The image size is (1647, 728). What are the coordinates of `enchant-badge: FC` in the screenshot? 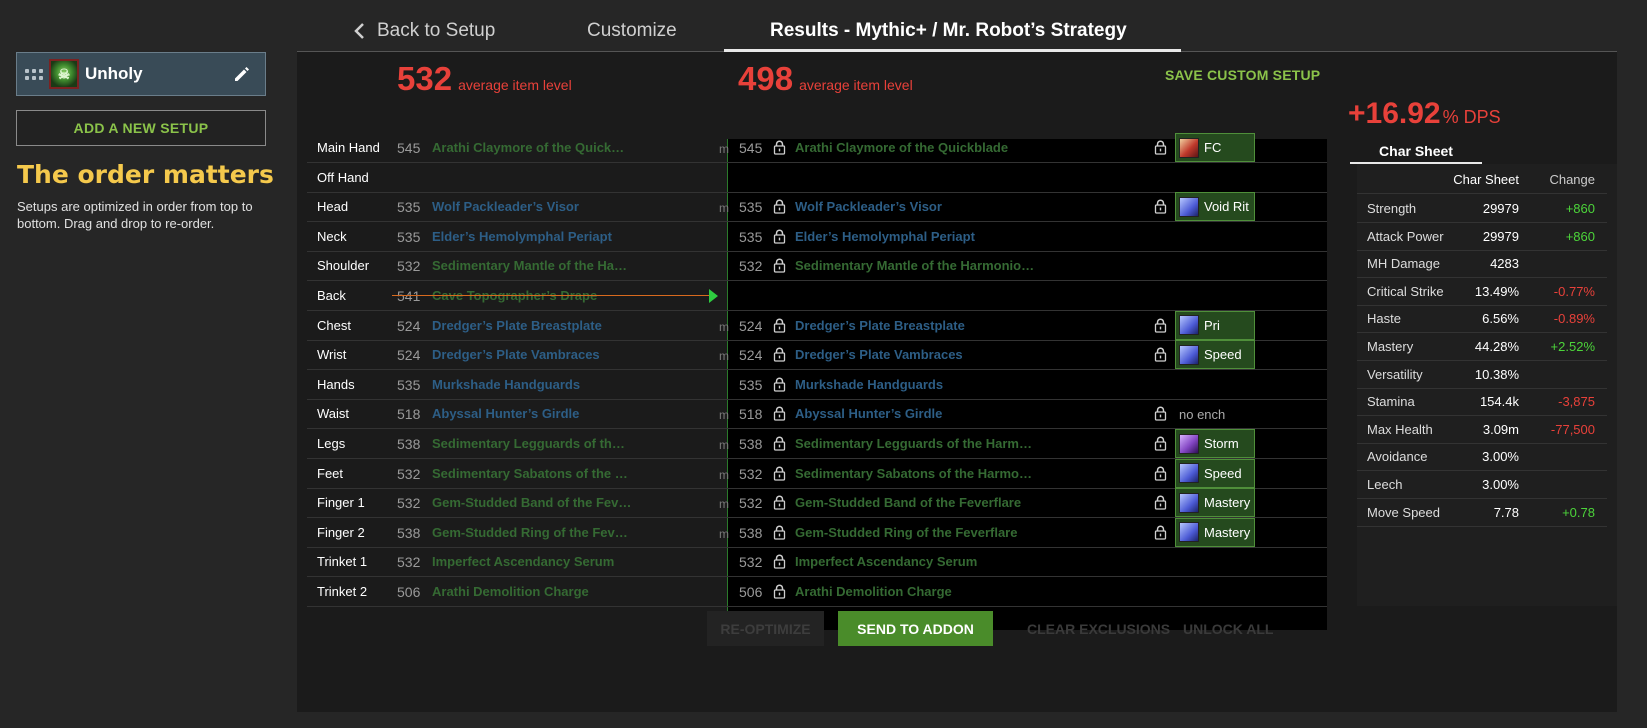 It's located at (1215, 147).